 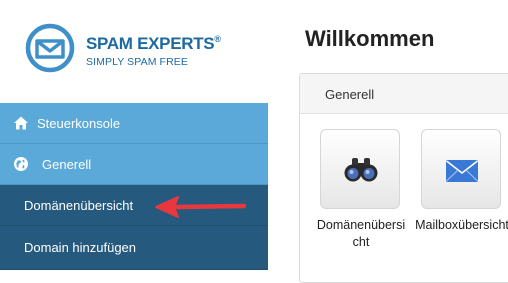 I want to click on tile-label: Domänenübersicht, so click(x=361, y=234).